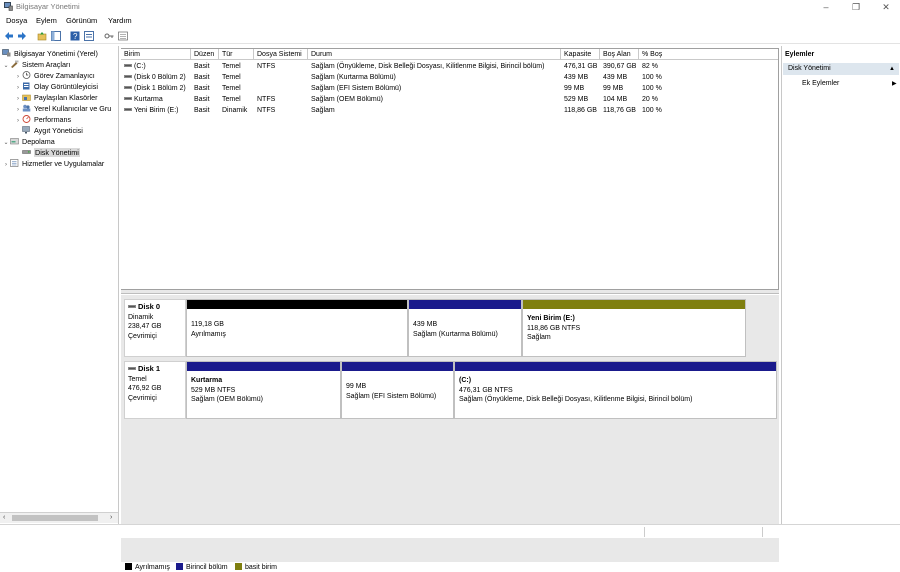 The height and width of the screenshot is (572, 900). Describe the element at coordinates (145, 388) in the screenshot. I see `disk-size: 476,92 GB` at that location.